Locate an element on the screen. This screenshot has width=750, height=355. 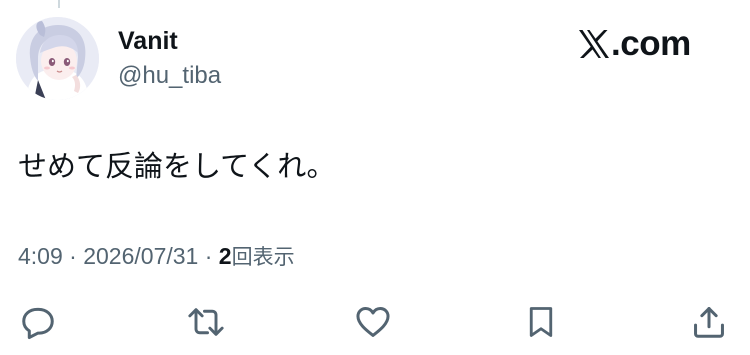
avatar is located at coordinates (57, 58).